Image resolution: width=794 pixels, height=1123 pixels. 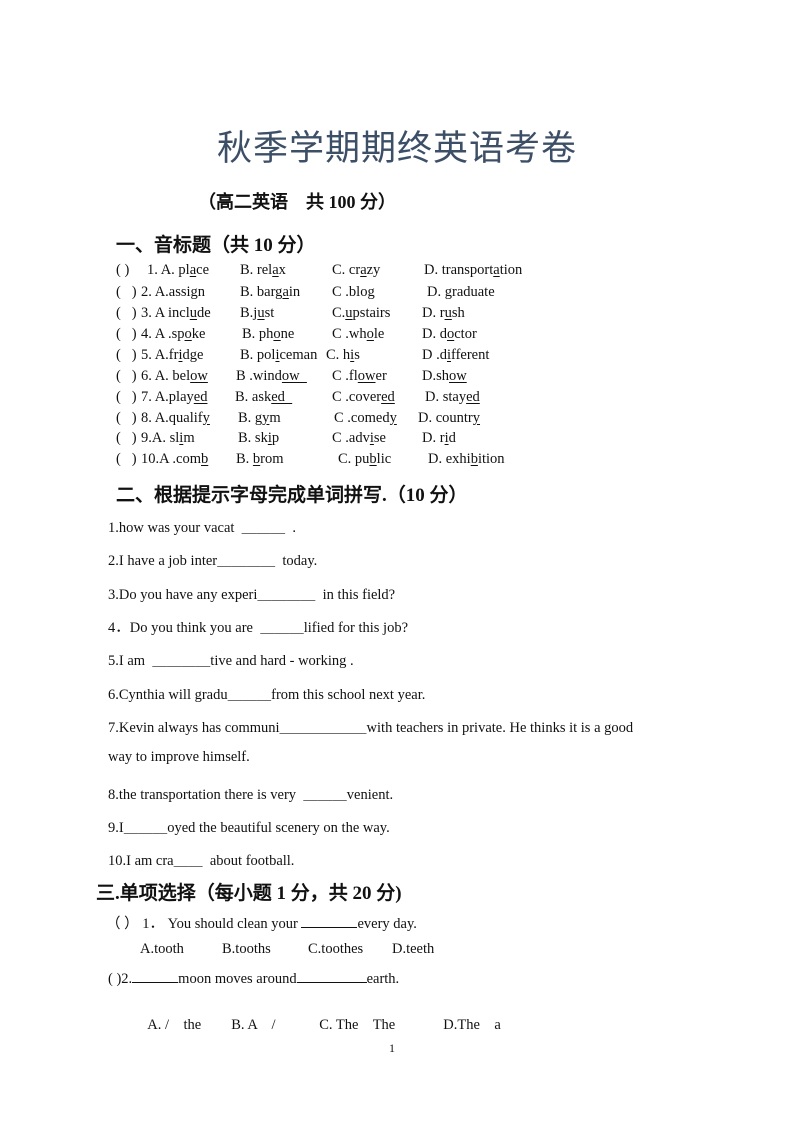 What do you see at coordinates (231, 661) in the screenshot?
I see `spelling-item: 5.I am ＿＿＿＿tive and hard - working .` at bounding box center [231, 661].